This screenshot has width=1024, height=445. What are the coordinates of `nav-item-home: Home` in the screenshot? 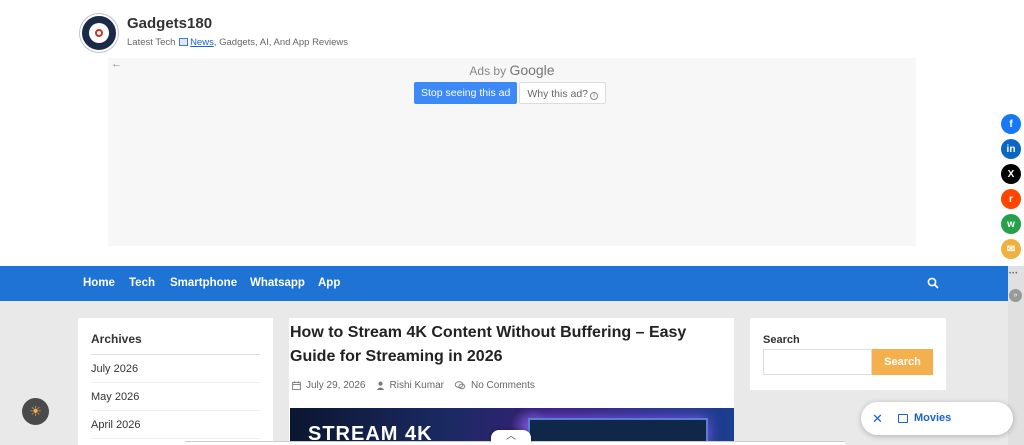 It's located at (99, 283).